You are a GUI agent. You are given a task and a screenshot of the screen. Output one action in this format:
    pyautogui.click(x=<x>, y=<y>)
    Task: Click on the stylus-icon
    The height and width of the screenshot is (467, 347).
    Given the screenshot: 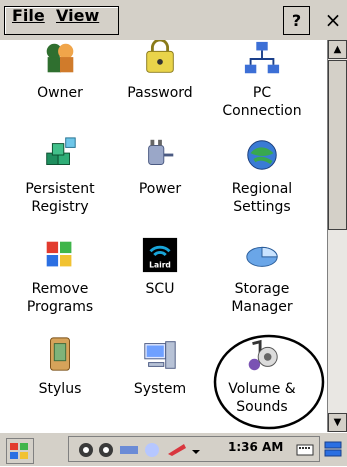 What is the action you would take?
    pyautogui.click(x=60, y=354)
    